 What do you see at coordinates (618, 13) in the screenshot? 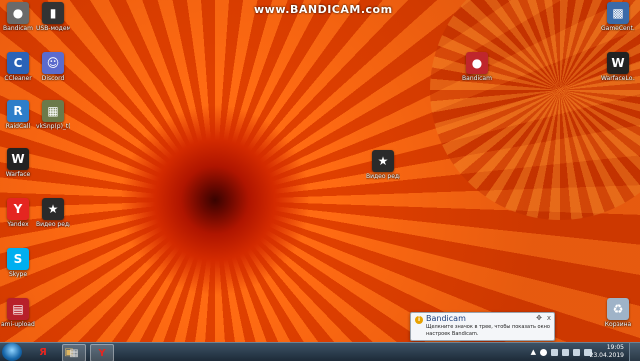
I see `game-center-icon: ▩` at bounding box center [618, 13].